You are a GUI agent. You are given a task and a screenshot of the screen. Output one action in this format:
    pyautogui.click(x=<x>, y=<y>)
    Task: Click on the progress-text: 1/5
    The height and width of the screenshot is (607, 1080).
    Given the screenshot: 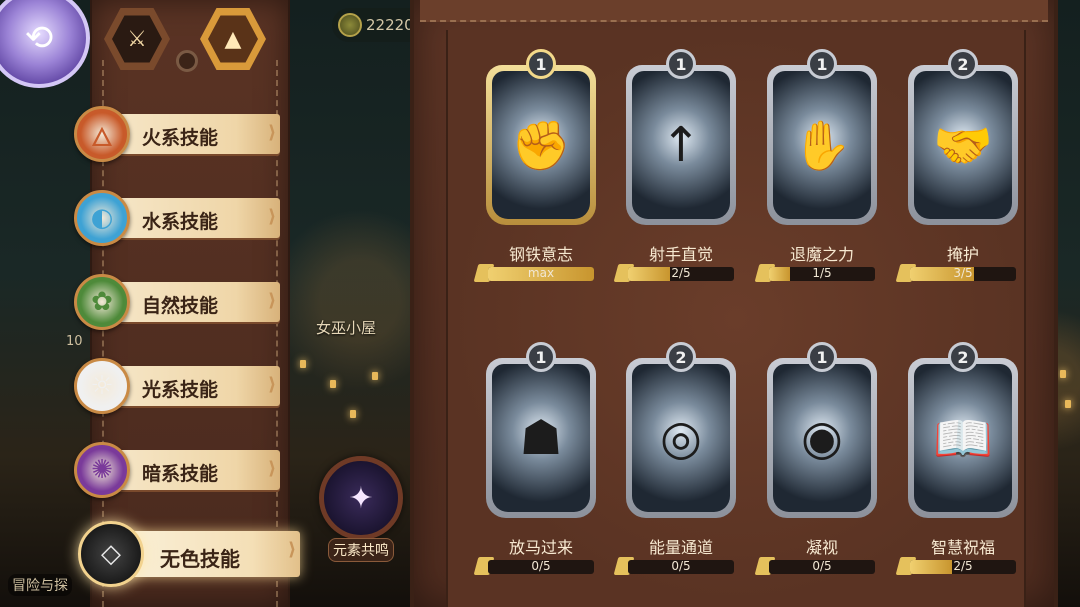 What is the action you would take?
    pyautogui.click(x=822, y=273)
    